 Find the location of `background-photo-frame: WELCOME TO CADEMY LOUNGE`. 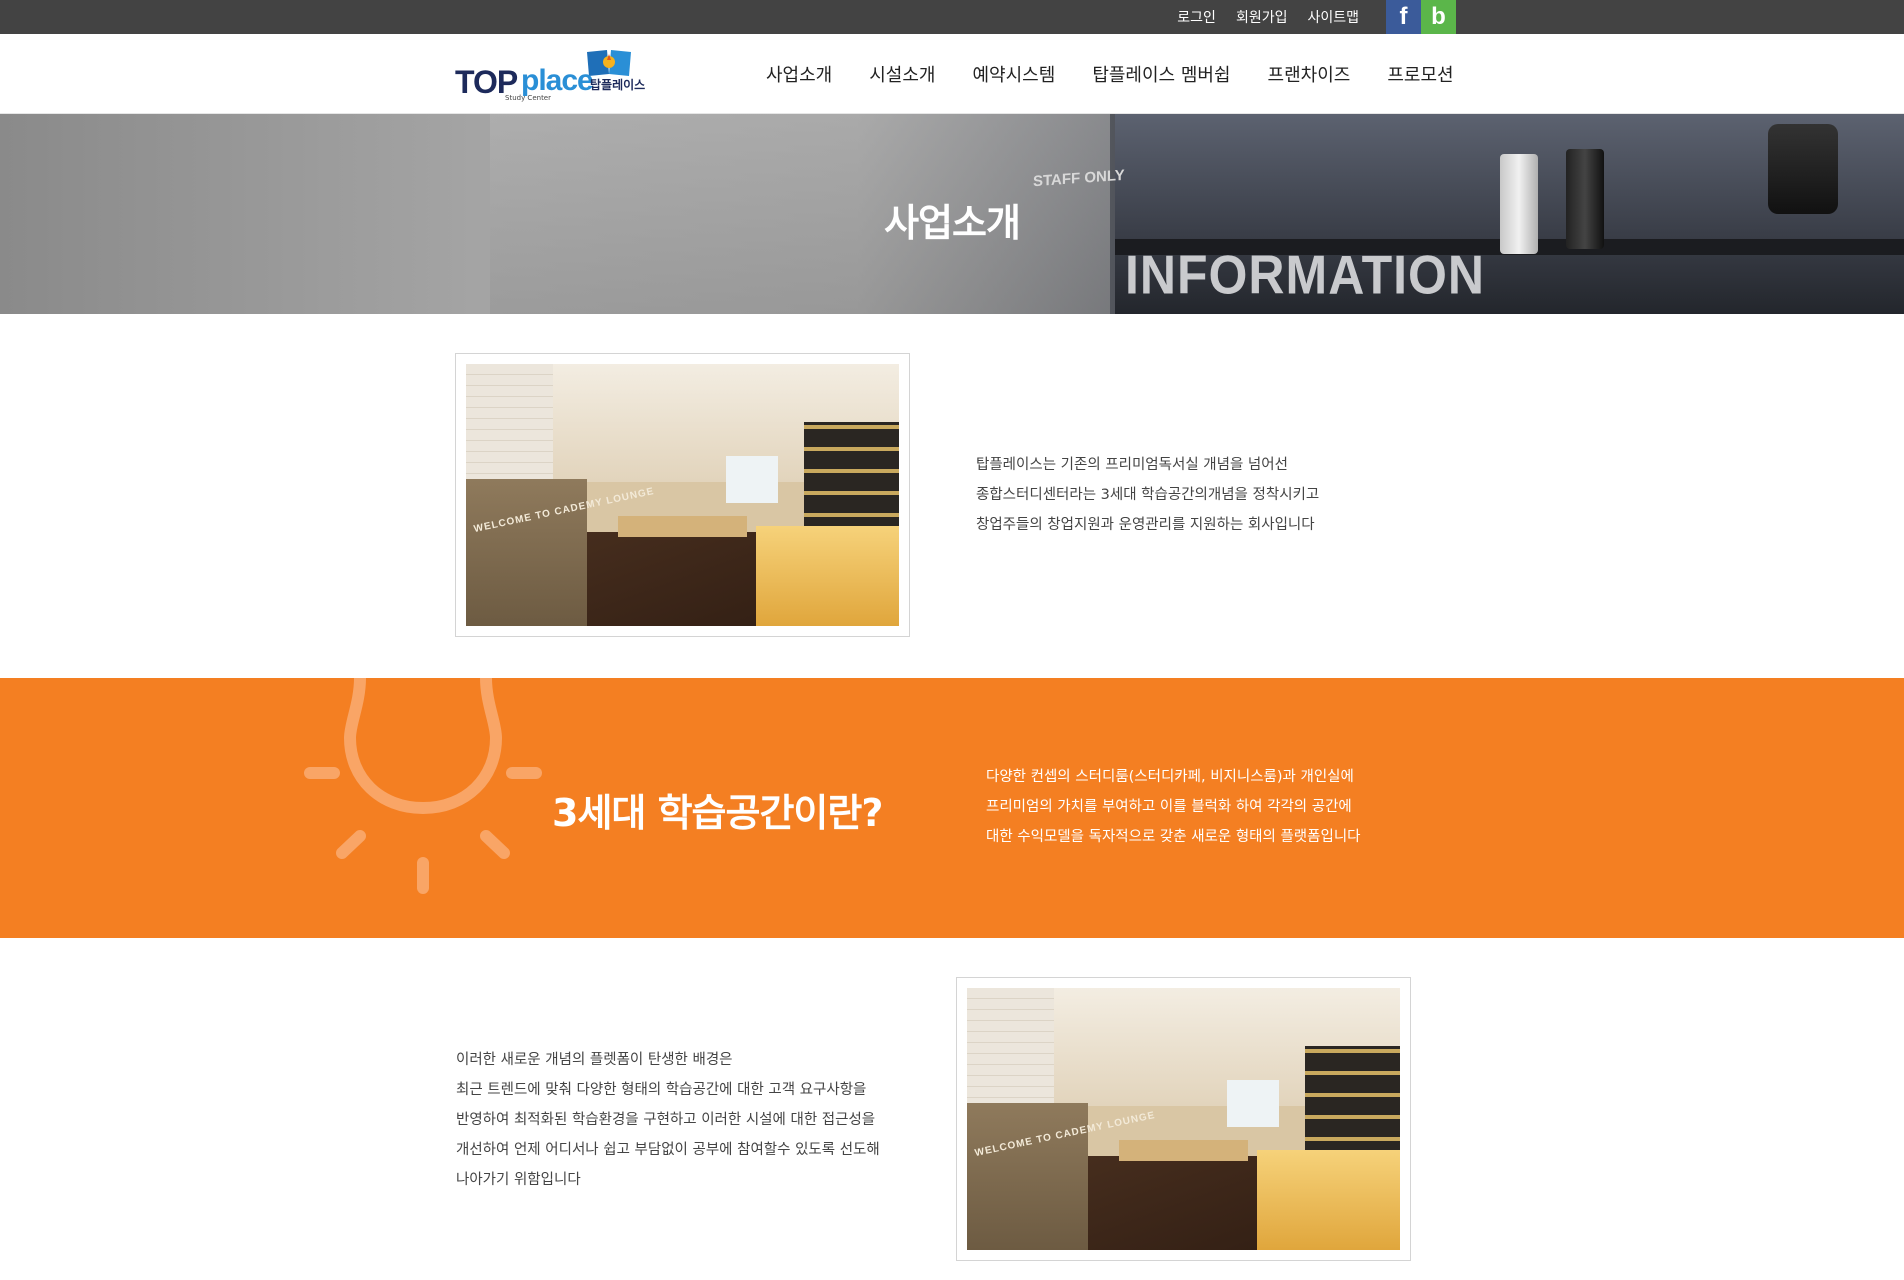

background-photo-frame: WELCOME TO CADEMY LOUNGE is located at coordinates (1183, 1119).